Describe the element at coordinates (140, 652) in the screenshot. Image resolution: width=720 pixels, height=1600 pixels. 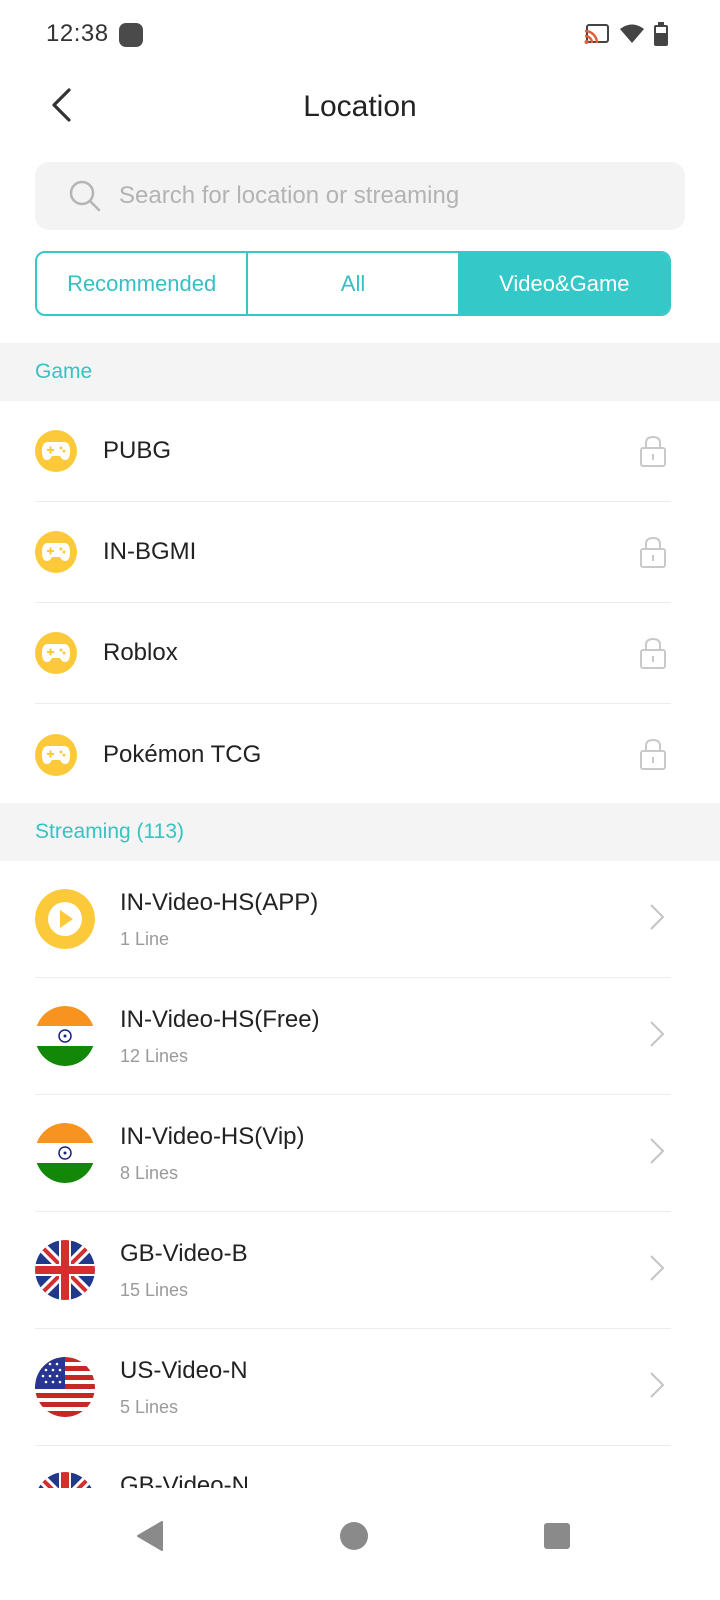
I see `game-name: Roblox` at that location.